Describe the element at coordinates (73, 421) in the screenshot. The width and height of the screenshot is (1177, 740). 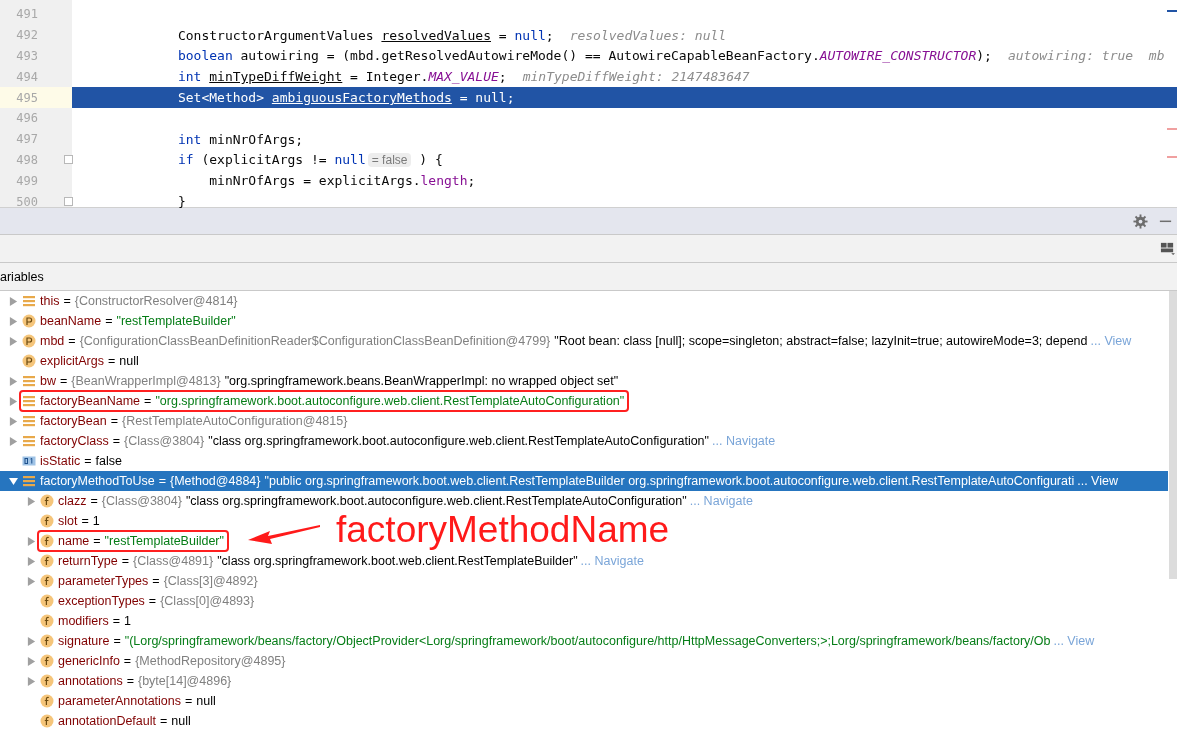
I see `variable-name: factoryBean` at that location.